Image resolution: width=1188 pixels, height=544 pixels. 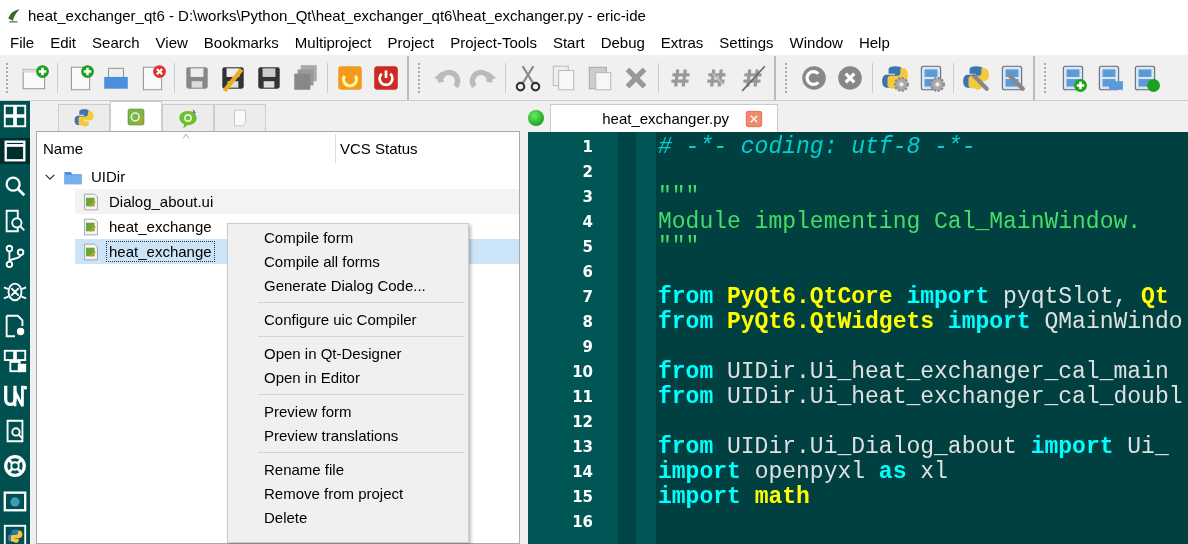 What do you see at coordinates (734, 496) in the screenshot?
I see `code-line: import math` at bounding box center [734, 496].